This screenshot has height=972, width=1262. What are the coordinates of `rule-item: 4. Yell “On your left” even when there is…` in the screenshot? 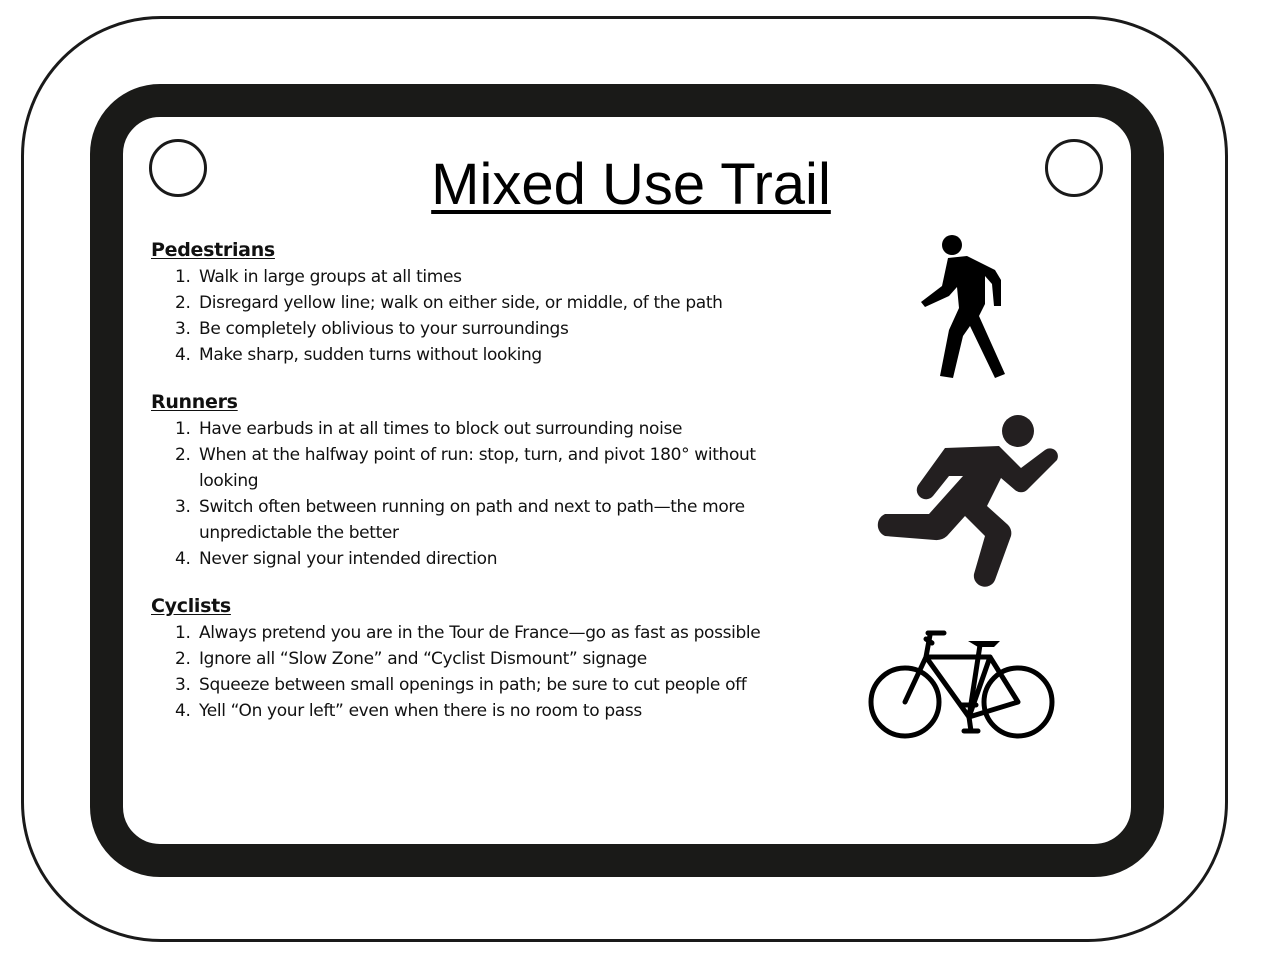 It's located at (481, 711).